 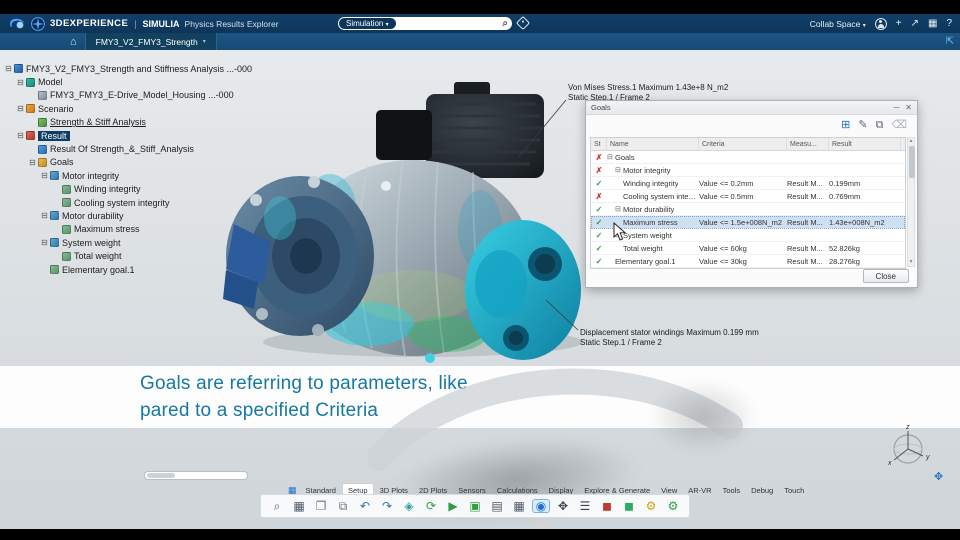 I want to click on column-header-criteria: Criteria, so click(x=743, y=144).